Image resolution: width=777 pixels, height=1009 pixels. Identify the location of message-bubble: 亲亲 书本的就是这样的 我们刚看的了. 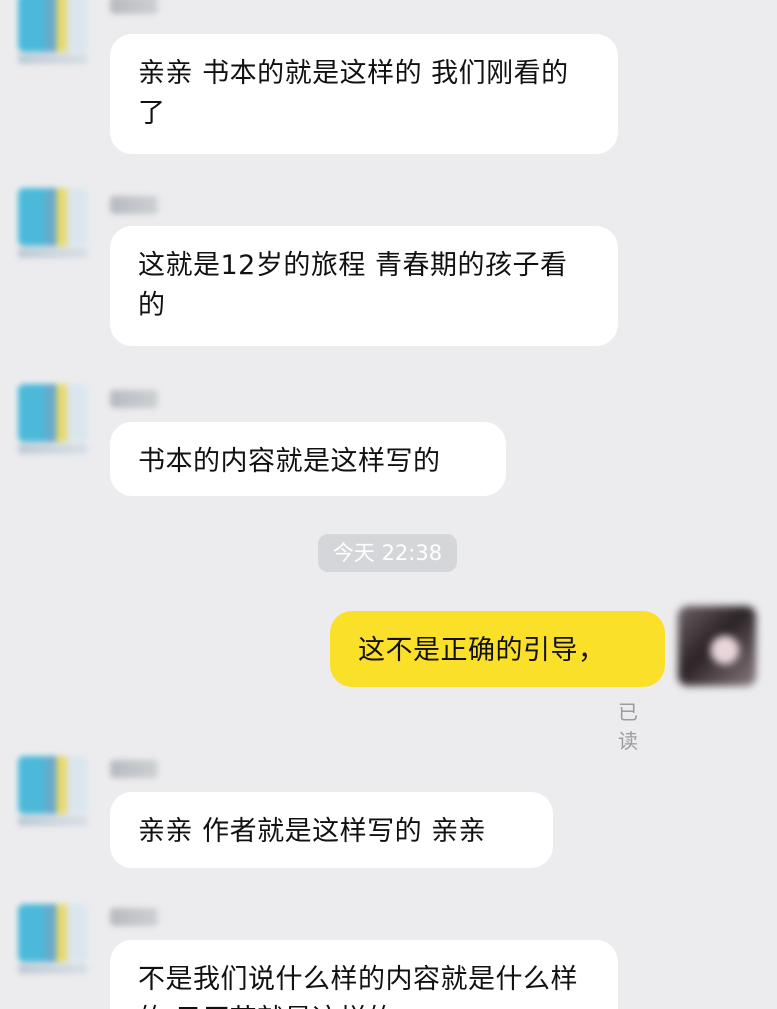
(364, 94).